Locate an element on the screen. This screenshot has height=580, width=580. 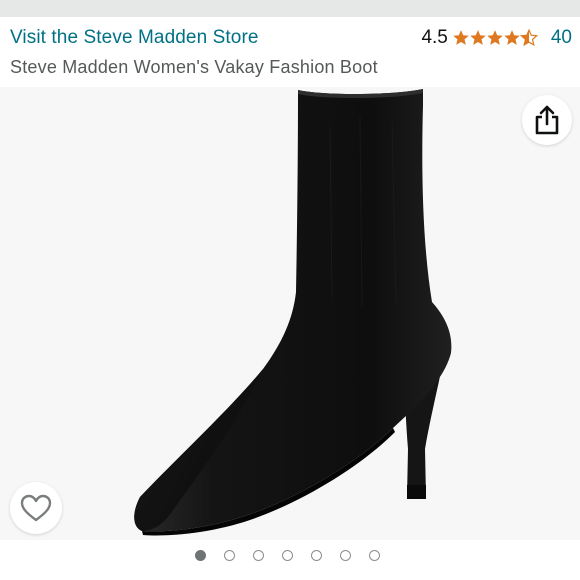
rating-value: 4.5 is located at coordinates (434, 37).